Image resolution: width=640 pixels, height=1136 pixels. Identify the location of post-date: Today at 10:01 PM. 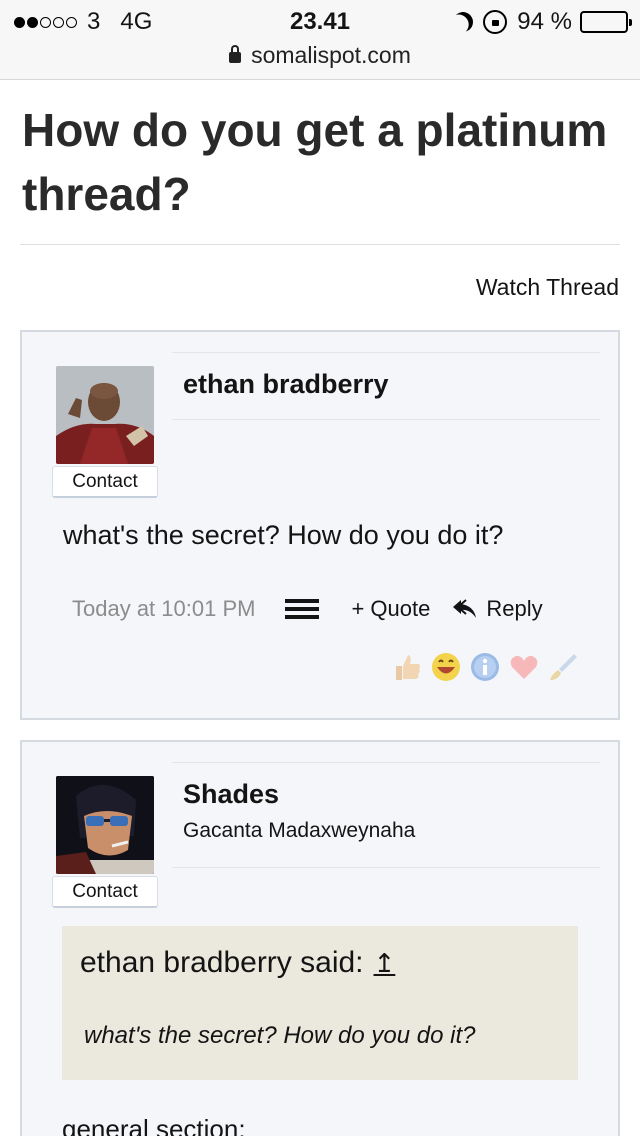
(163, 609).